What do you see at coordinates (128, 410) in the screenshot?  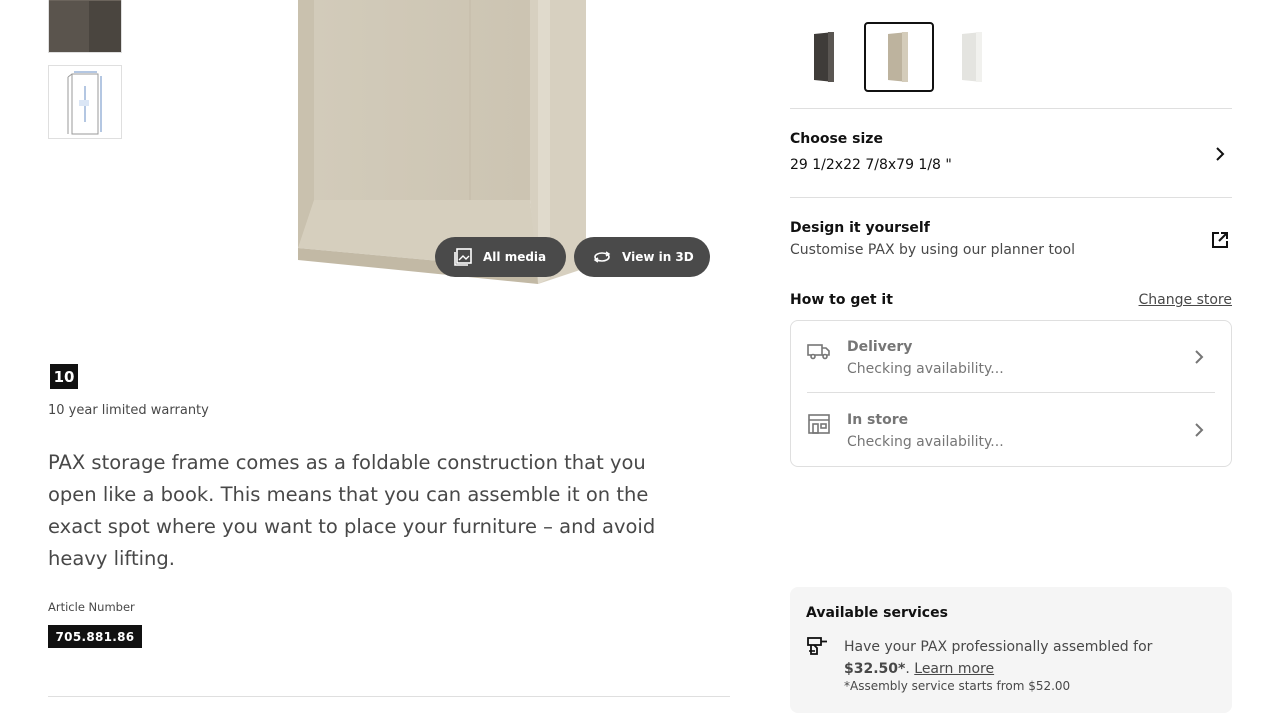 I see `warranty-text: 10 year limited warranty` at bounding box center [128, 410].